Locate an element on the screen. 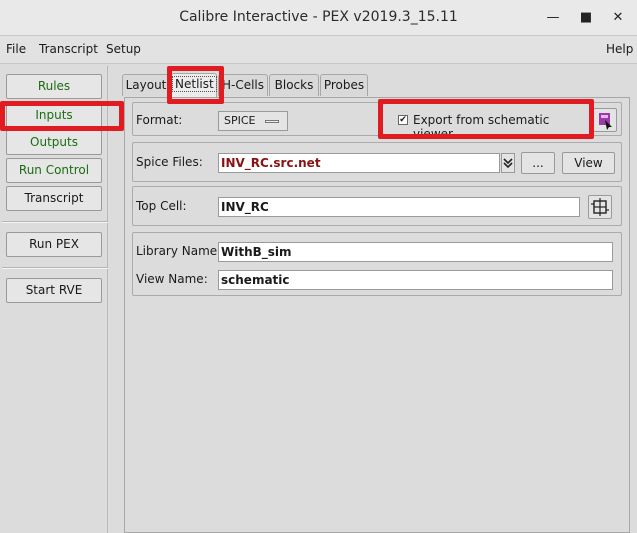 The image size is (637, 533). top-cell-label: Top Cell: is located at coordinates (161, 206).